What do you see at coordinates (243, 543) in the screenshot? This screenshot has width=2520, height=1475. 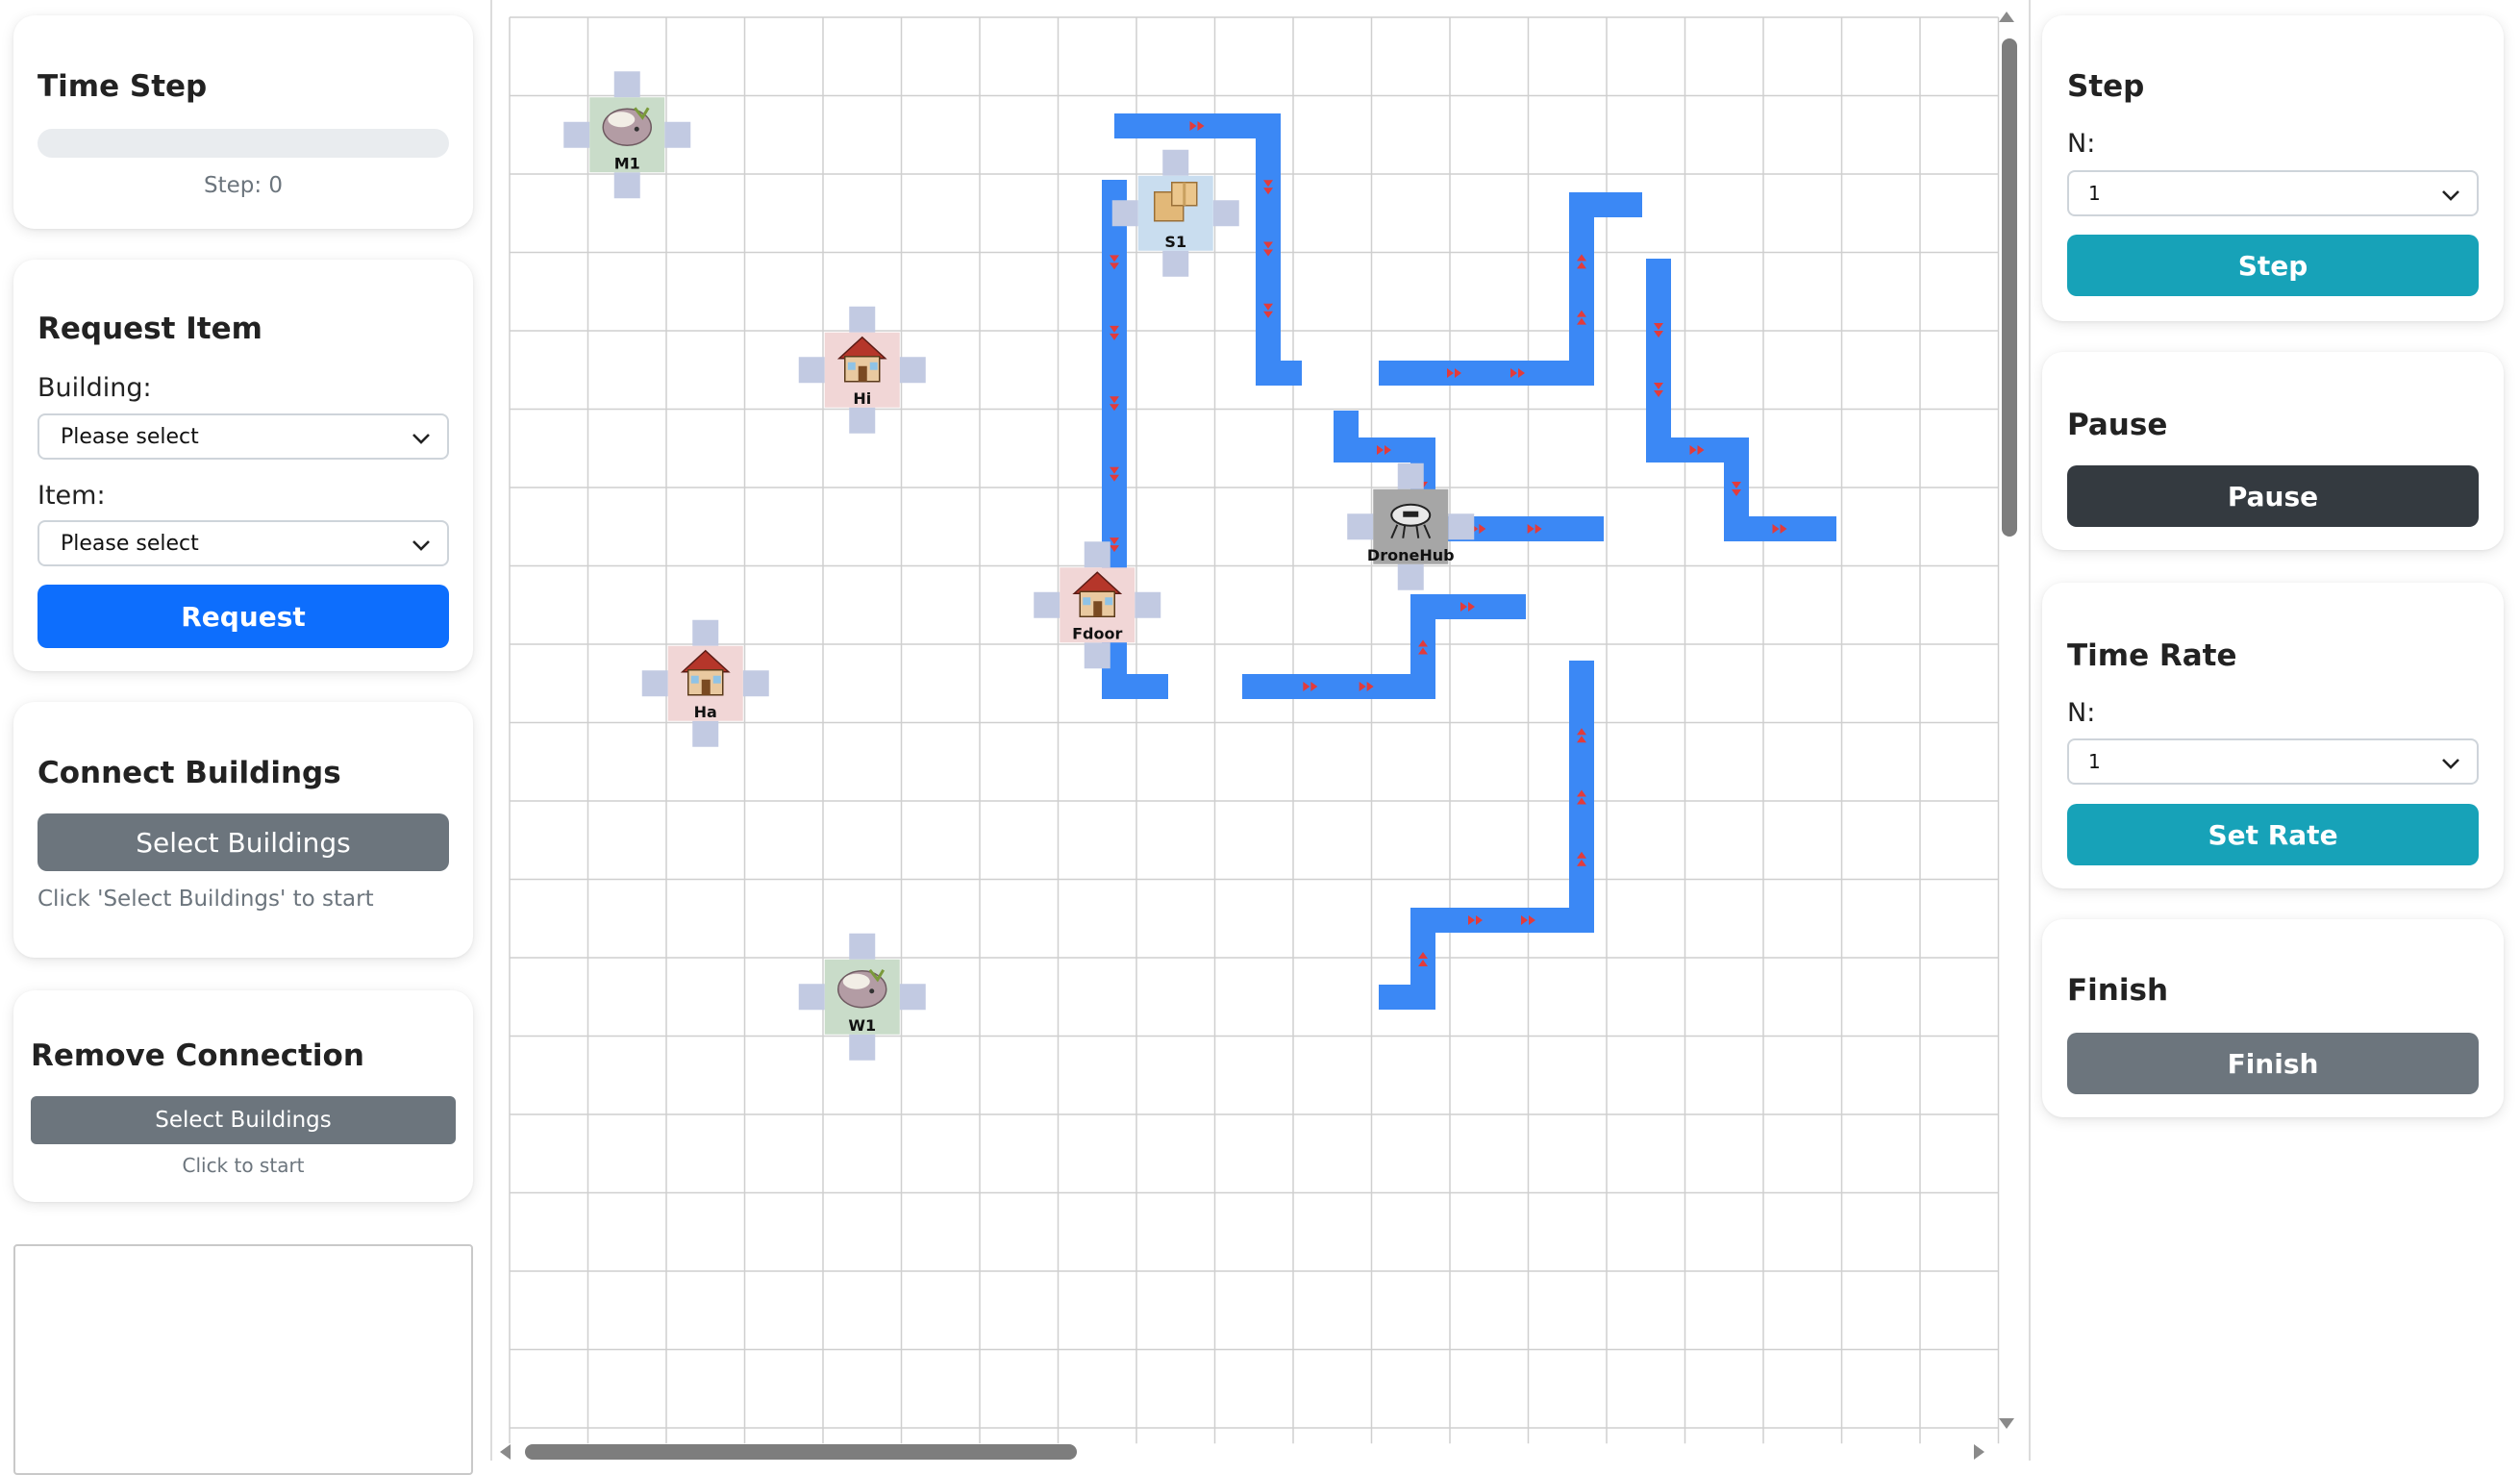 I see `item-select: Please select` at bounding box center [243, 543].